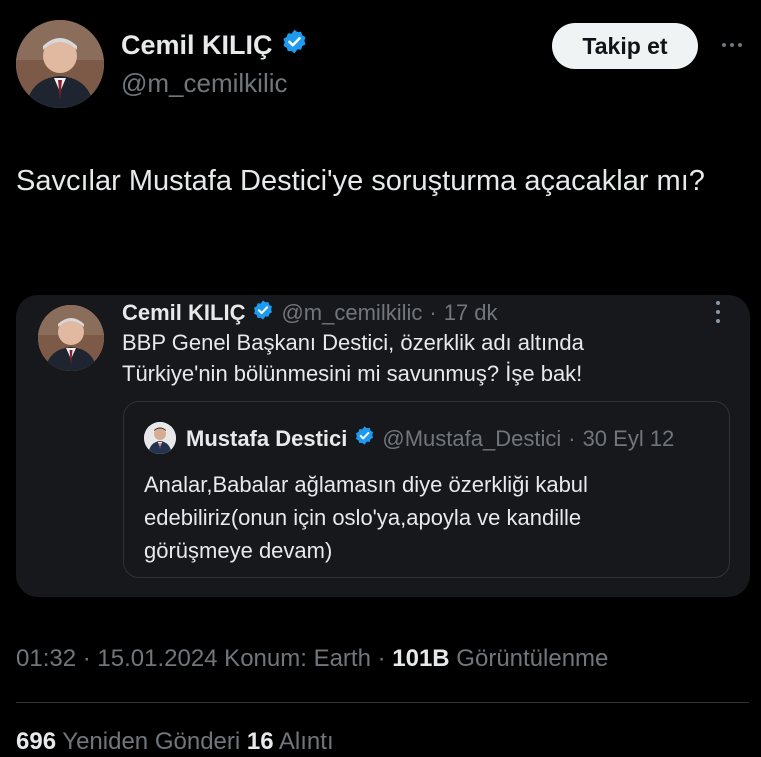 The height and width of the screenshot is (757, 761). Describe the element at coordinates (157, 658) in the screenshot. I see `tweet-date: 15.01.2024` at that location.